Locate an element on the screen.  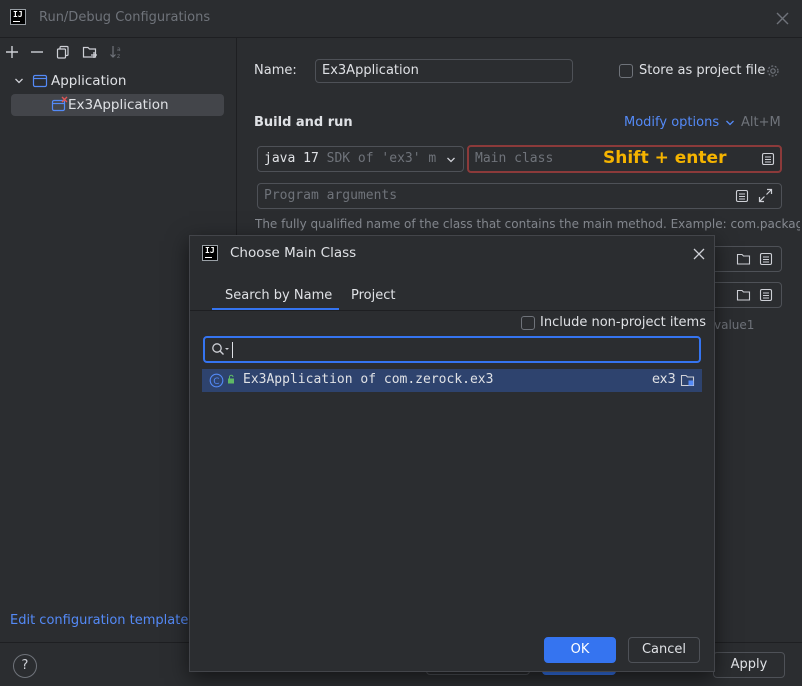
name-label: Name: is located at coordinates (275, 70).